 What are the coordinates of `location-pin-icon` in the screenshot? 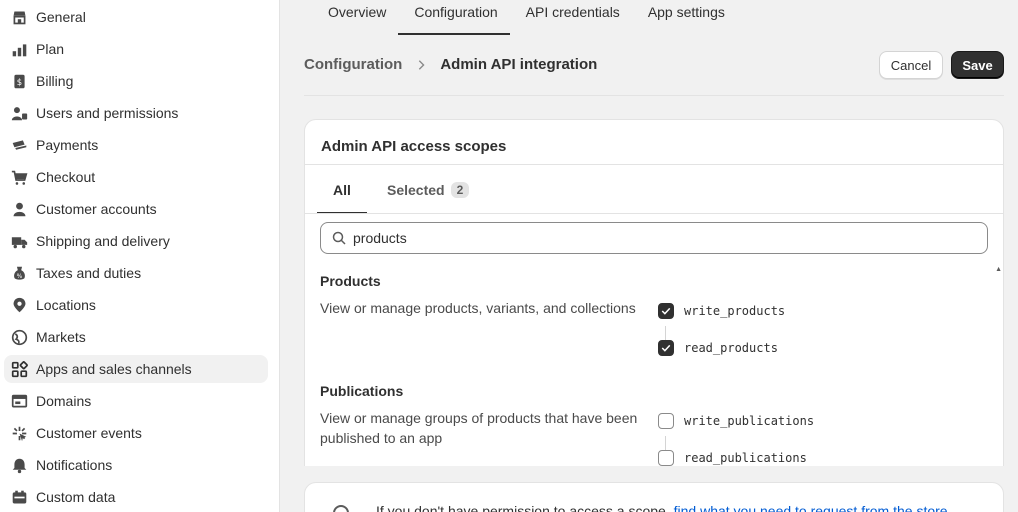 It's located at (19, 305).